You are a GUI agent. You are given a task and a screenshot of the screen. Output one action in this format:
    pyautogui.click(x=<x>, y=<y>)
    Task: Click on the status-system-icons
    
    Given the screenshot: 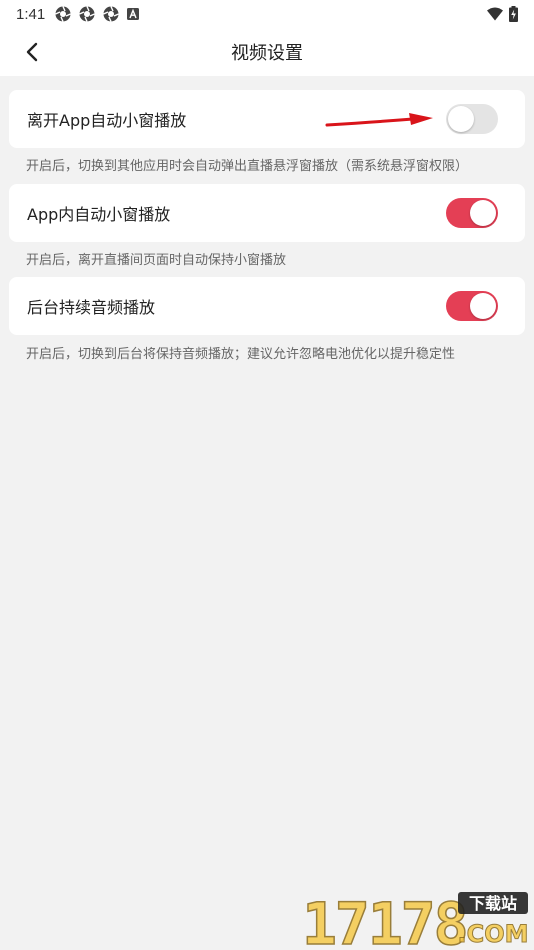 What is the action you would take?
    pyautogui.click(x=502, y=14)
    